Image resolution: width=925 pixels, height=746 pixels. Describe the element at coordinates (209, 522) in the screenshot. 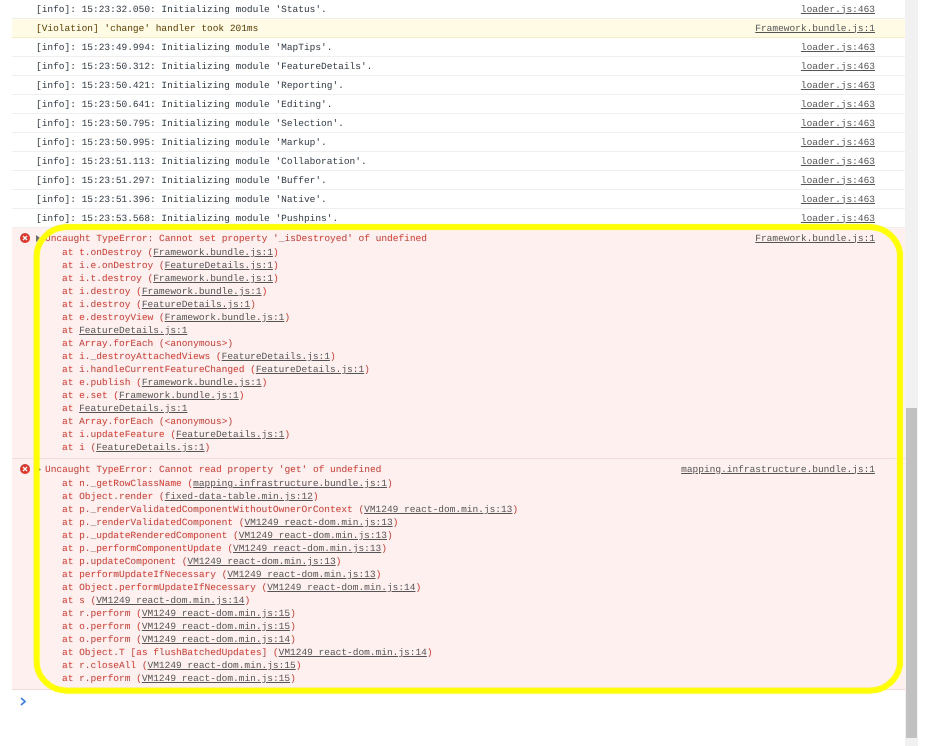

I see `stack-frame: at p._renderValidatedComponent (VM1249 react-dom.min.js:13)` at that location.